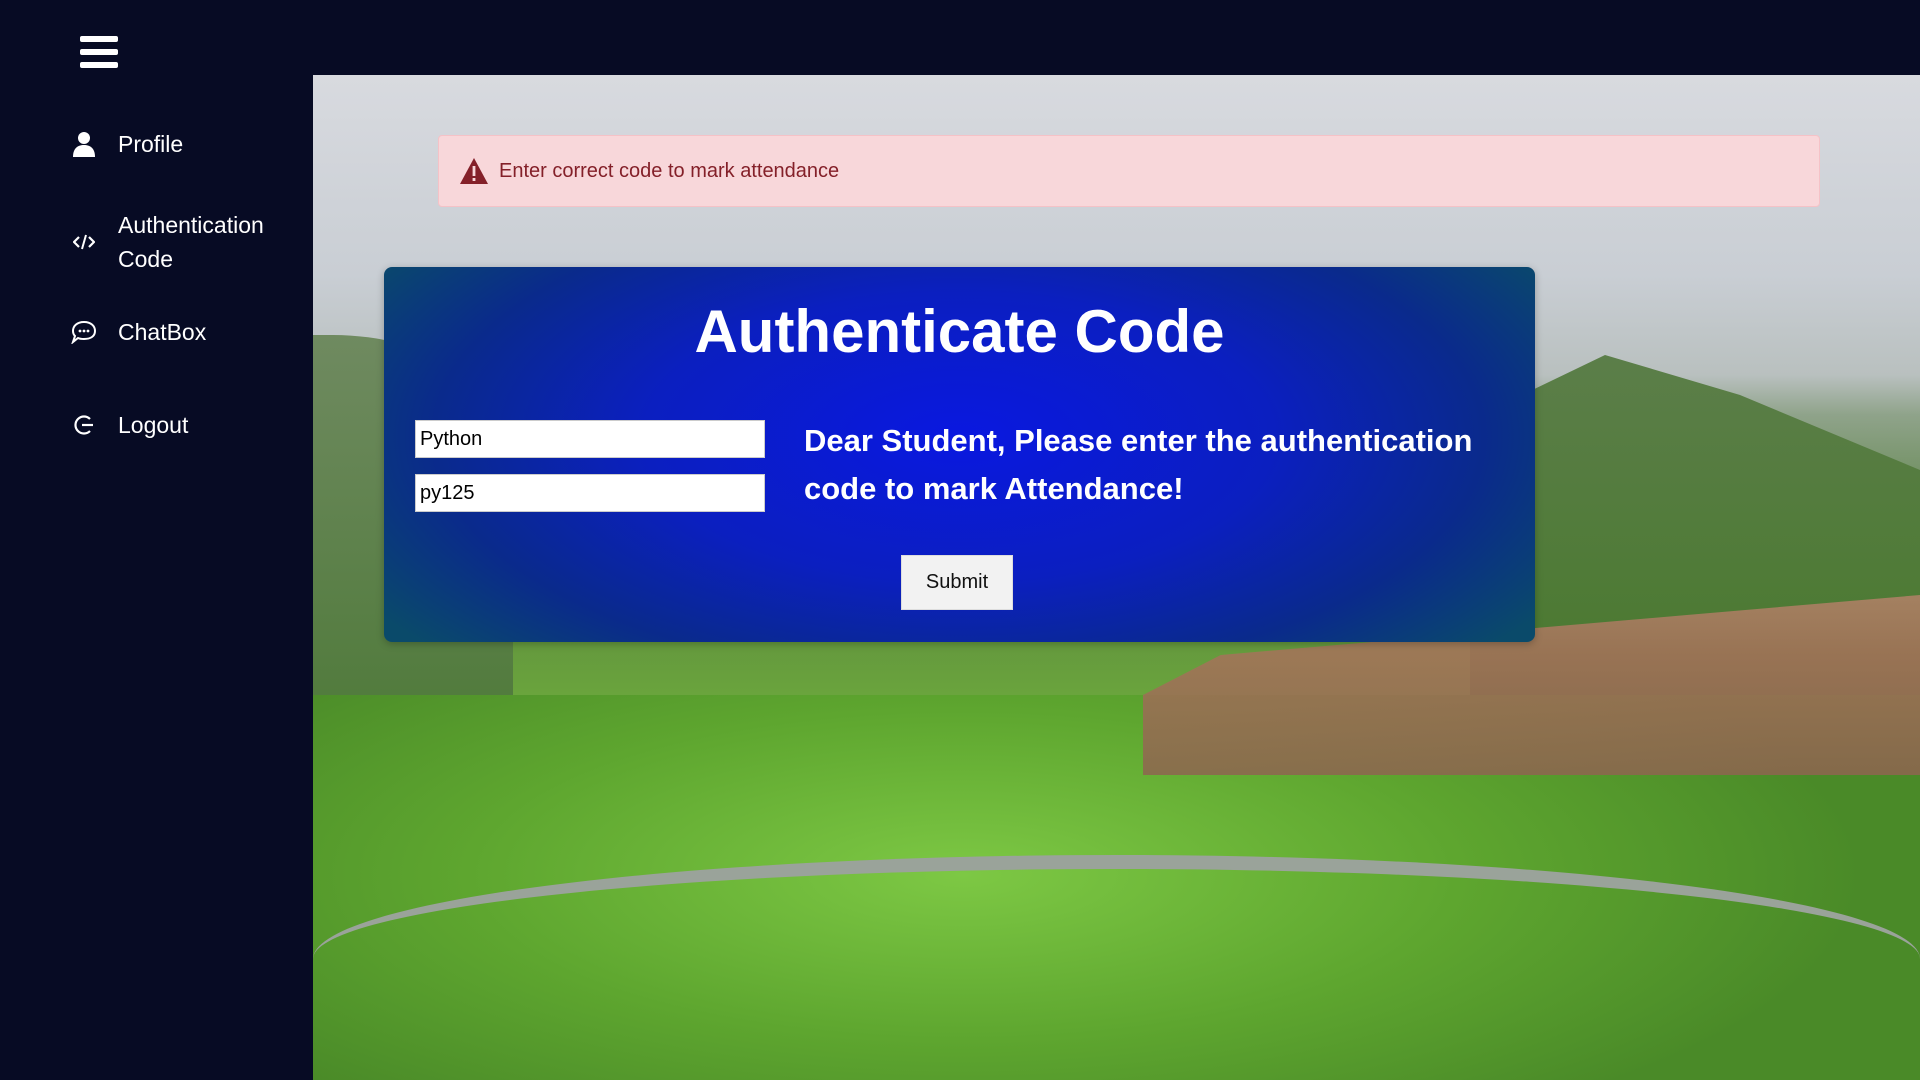  I want to click on sidebar-item-label: Logout, so click(153, 425).